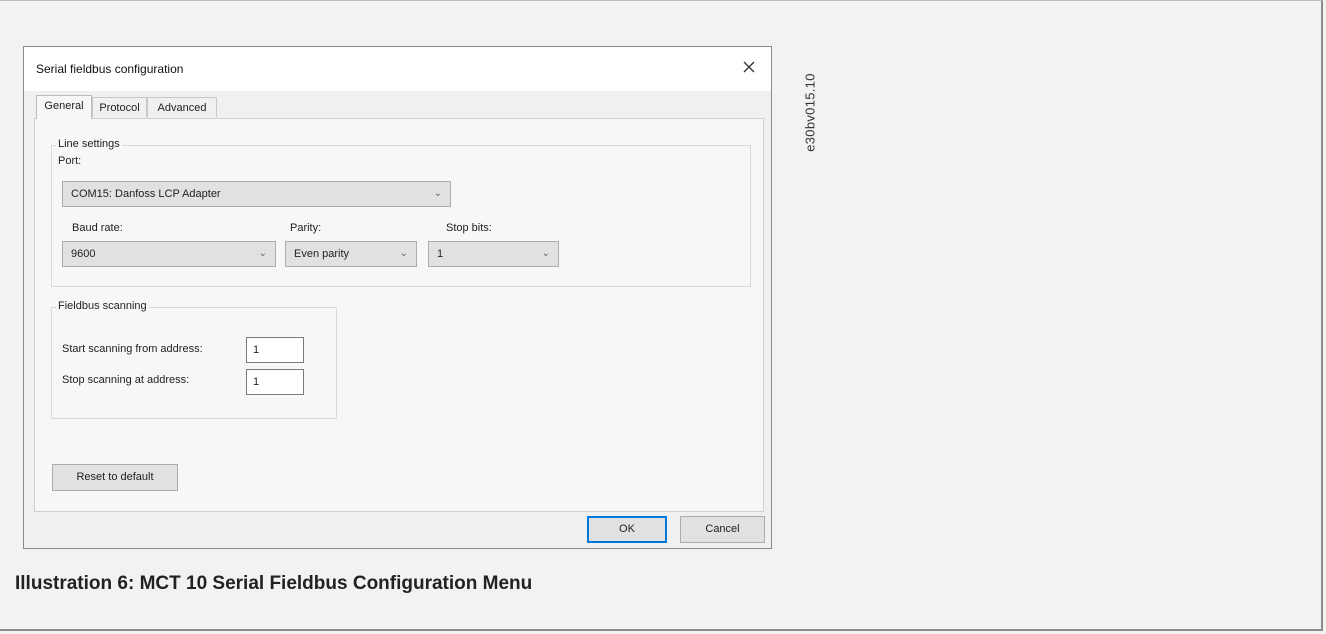  Describe the element at coordinates (810, 112) in the screenshot. I see `figure-code-text: e30bv015.10` at that location.